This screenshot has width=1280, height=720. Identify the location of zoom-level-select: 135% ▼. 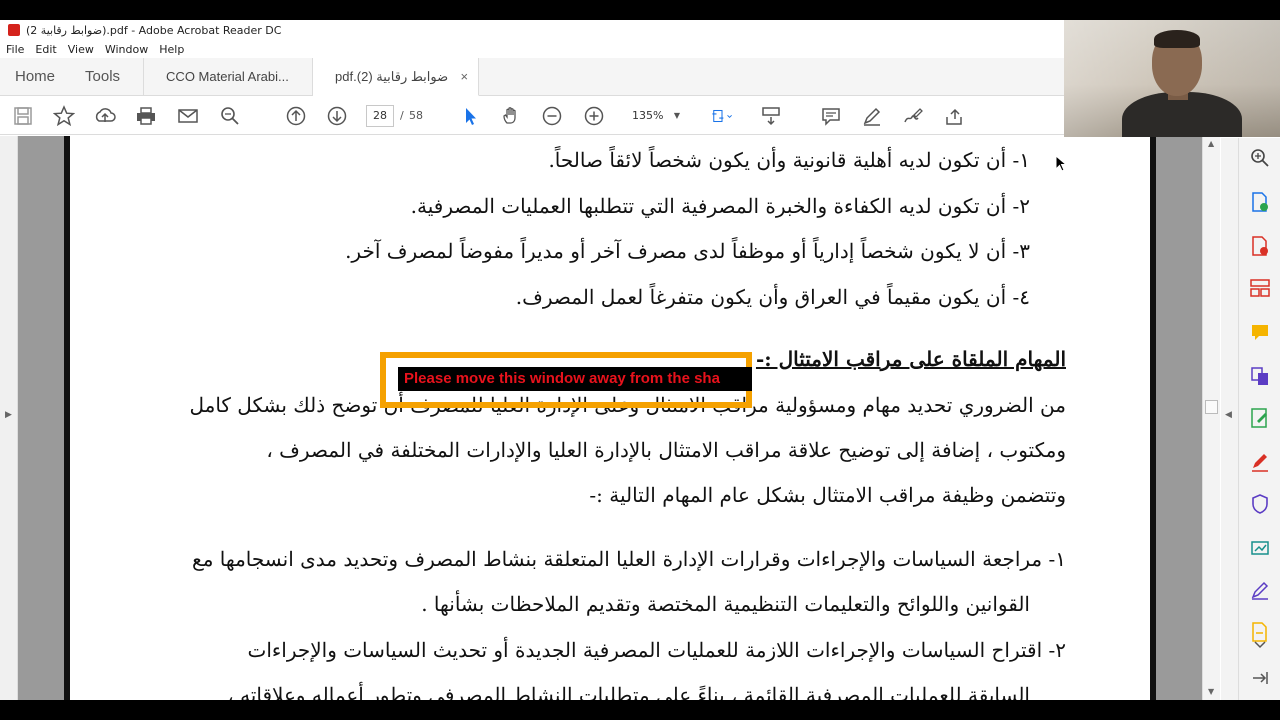
(655, 116).